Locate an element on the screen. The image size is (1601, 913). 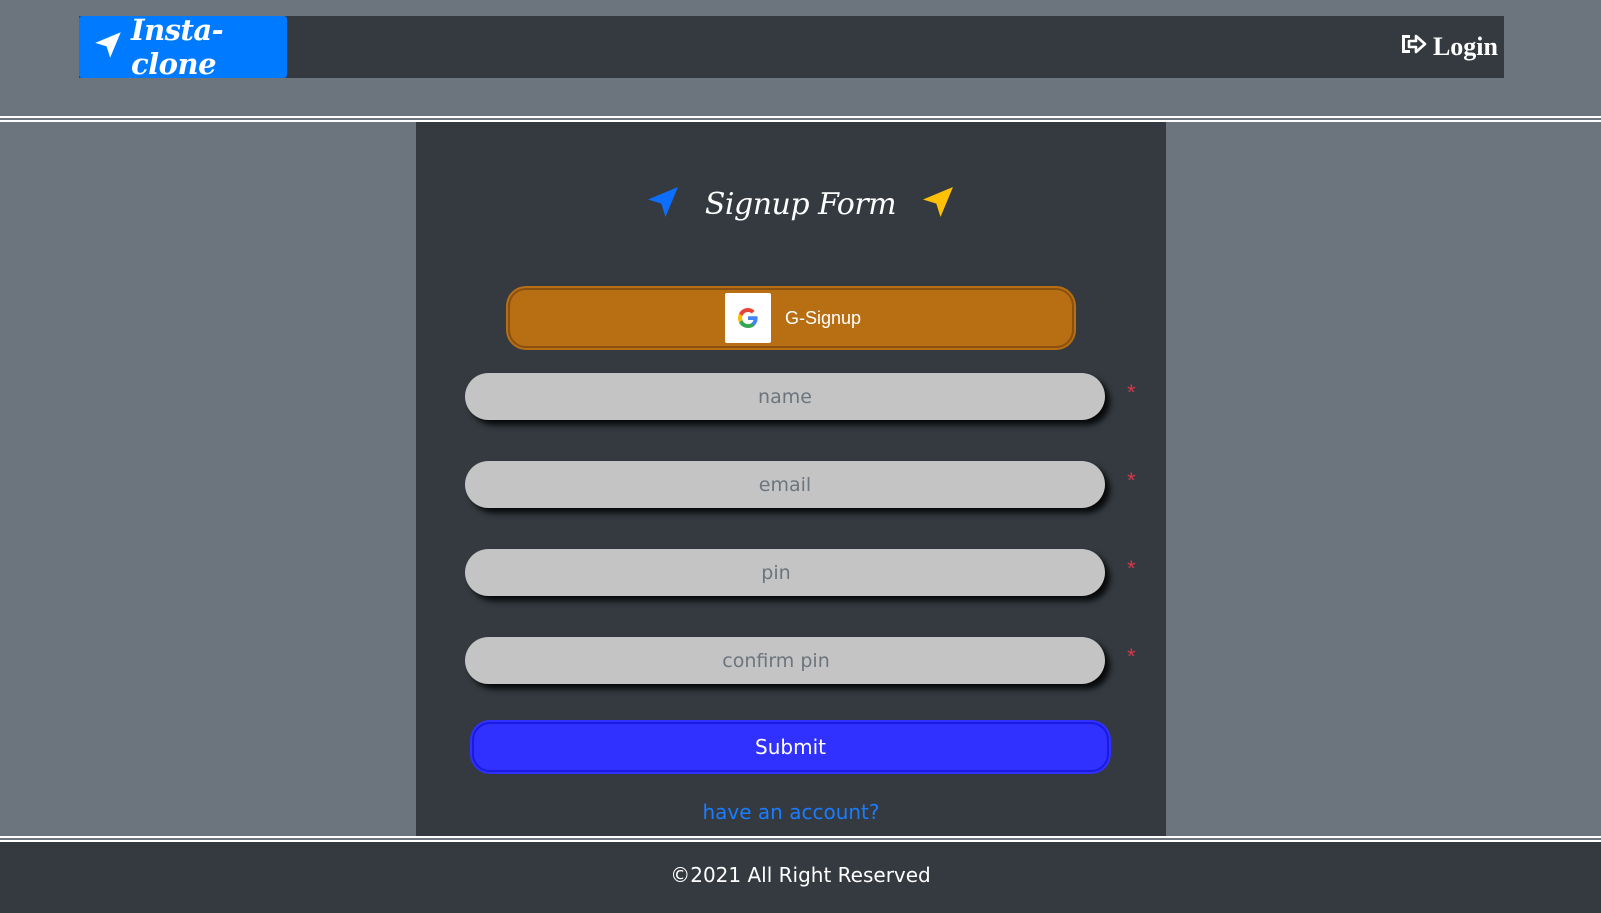
brand-label: Insta-clone is located at coordinates (177, 47).